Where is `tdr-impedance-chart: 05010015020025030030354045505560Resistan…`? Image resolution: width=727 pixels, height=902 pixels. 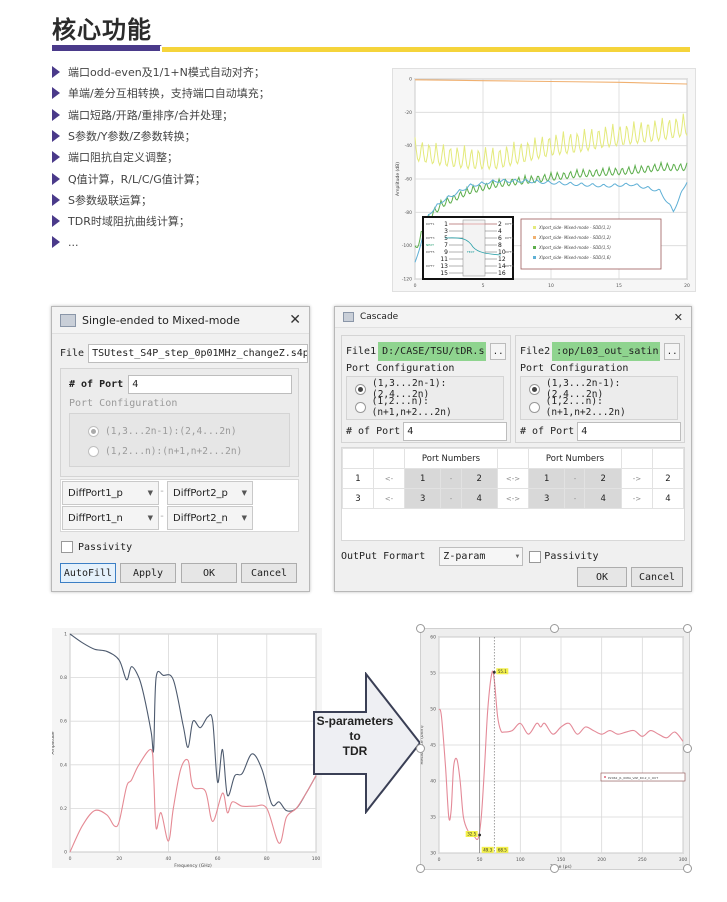 tdr-impedance-chart: 05010015020025030030354045505560Resistan… is located at coordinates (553, 753).